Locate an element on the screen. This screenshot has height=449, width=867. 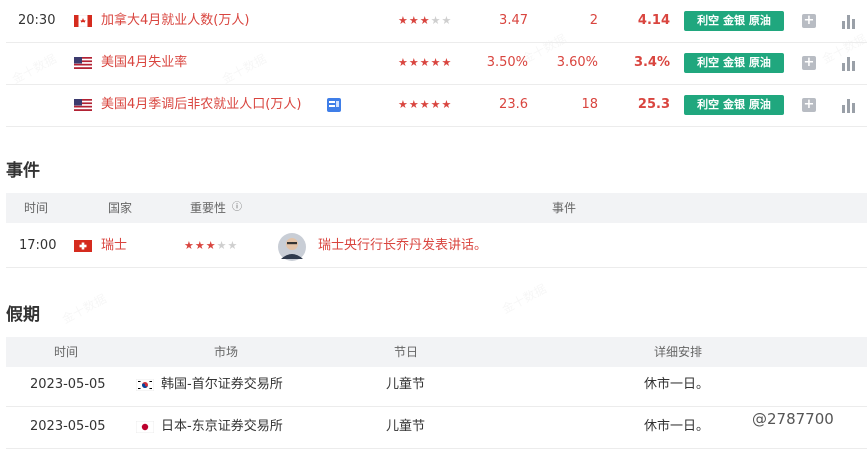
header-detail: 详细安排 is located at coordinates (678, 352).